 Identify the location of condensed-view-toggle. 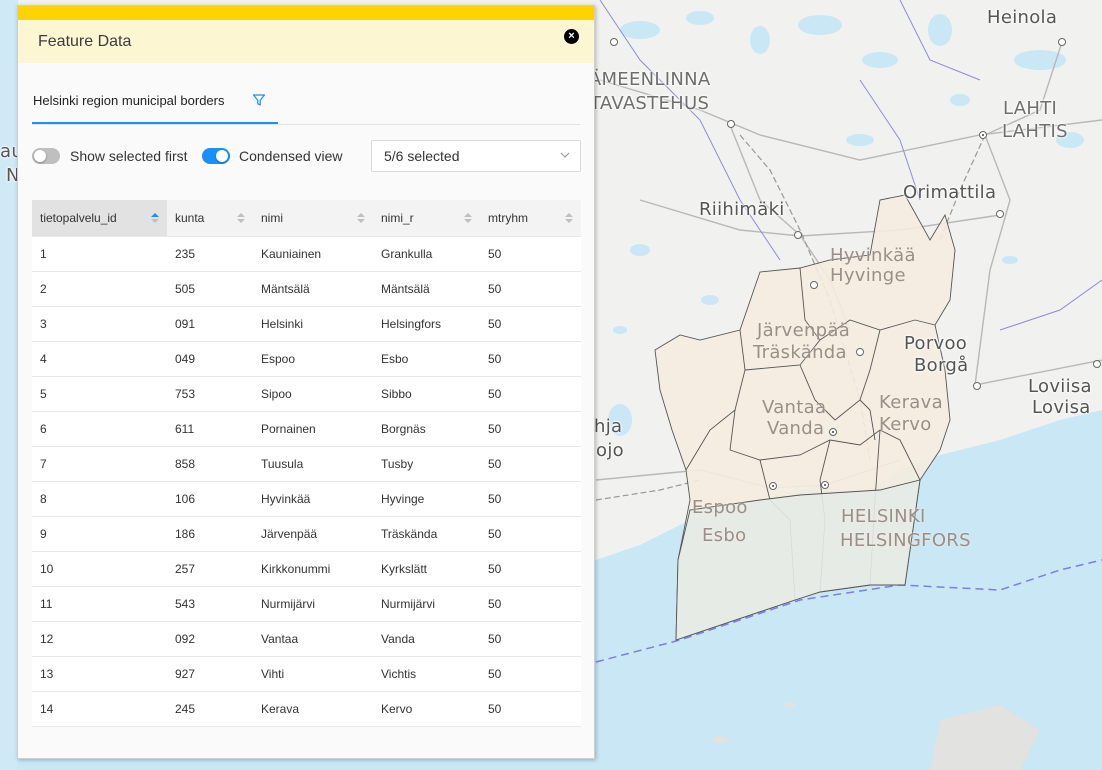
(216, 156).